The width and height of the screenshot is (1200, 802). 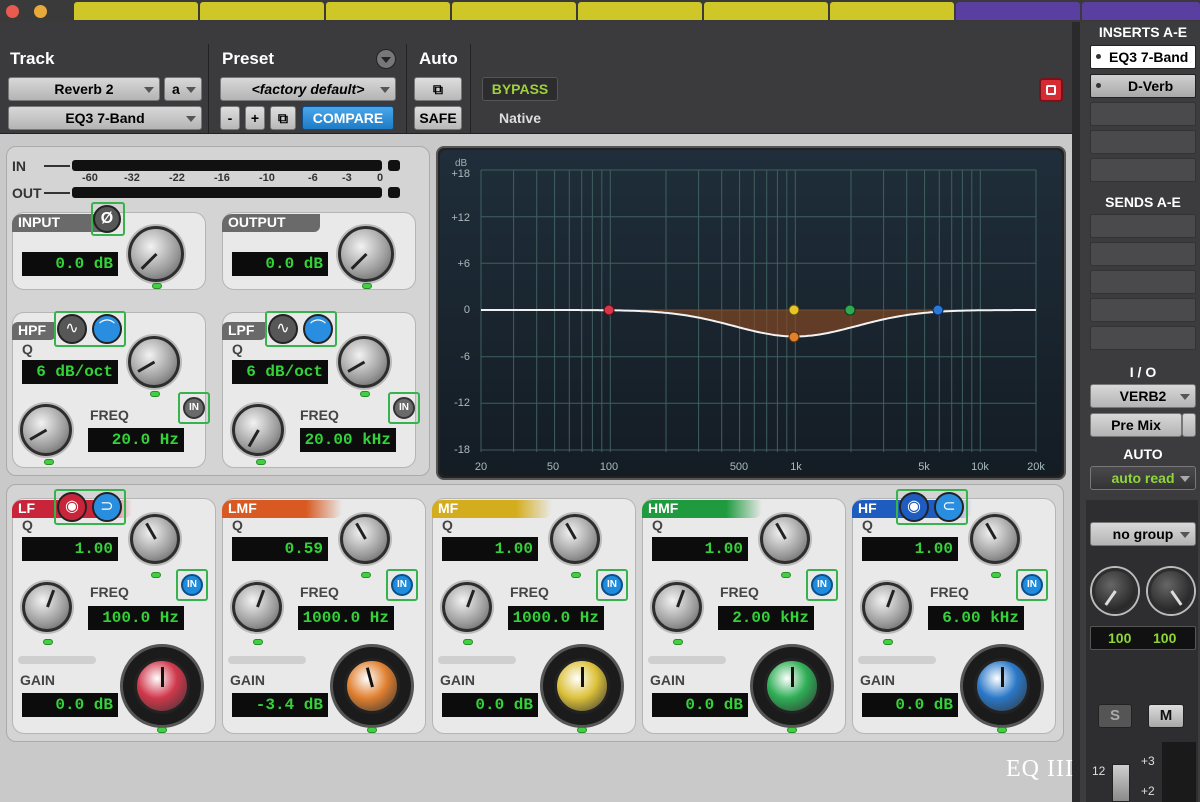 What do you see at coordinates (1115, 591) in the screenshot?
I see `pan-left-knob` at bounding box center [1115, 591].